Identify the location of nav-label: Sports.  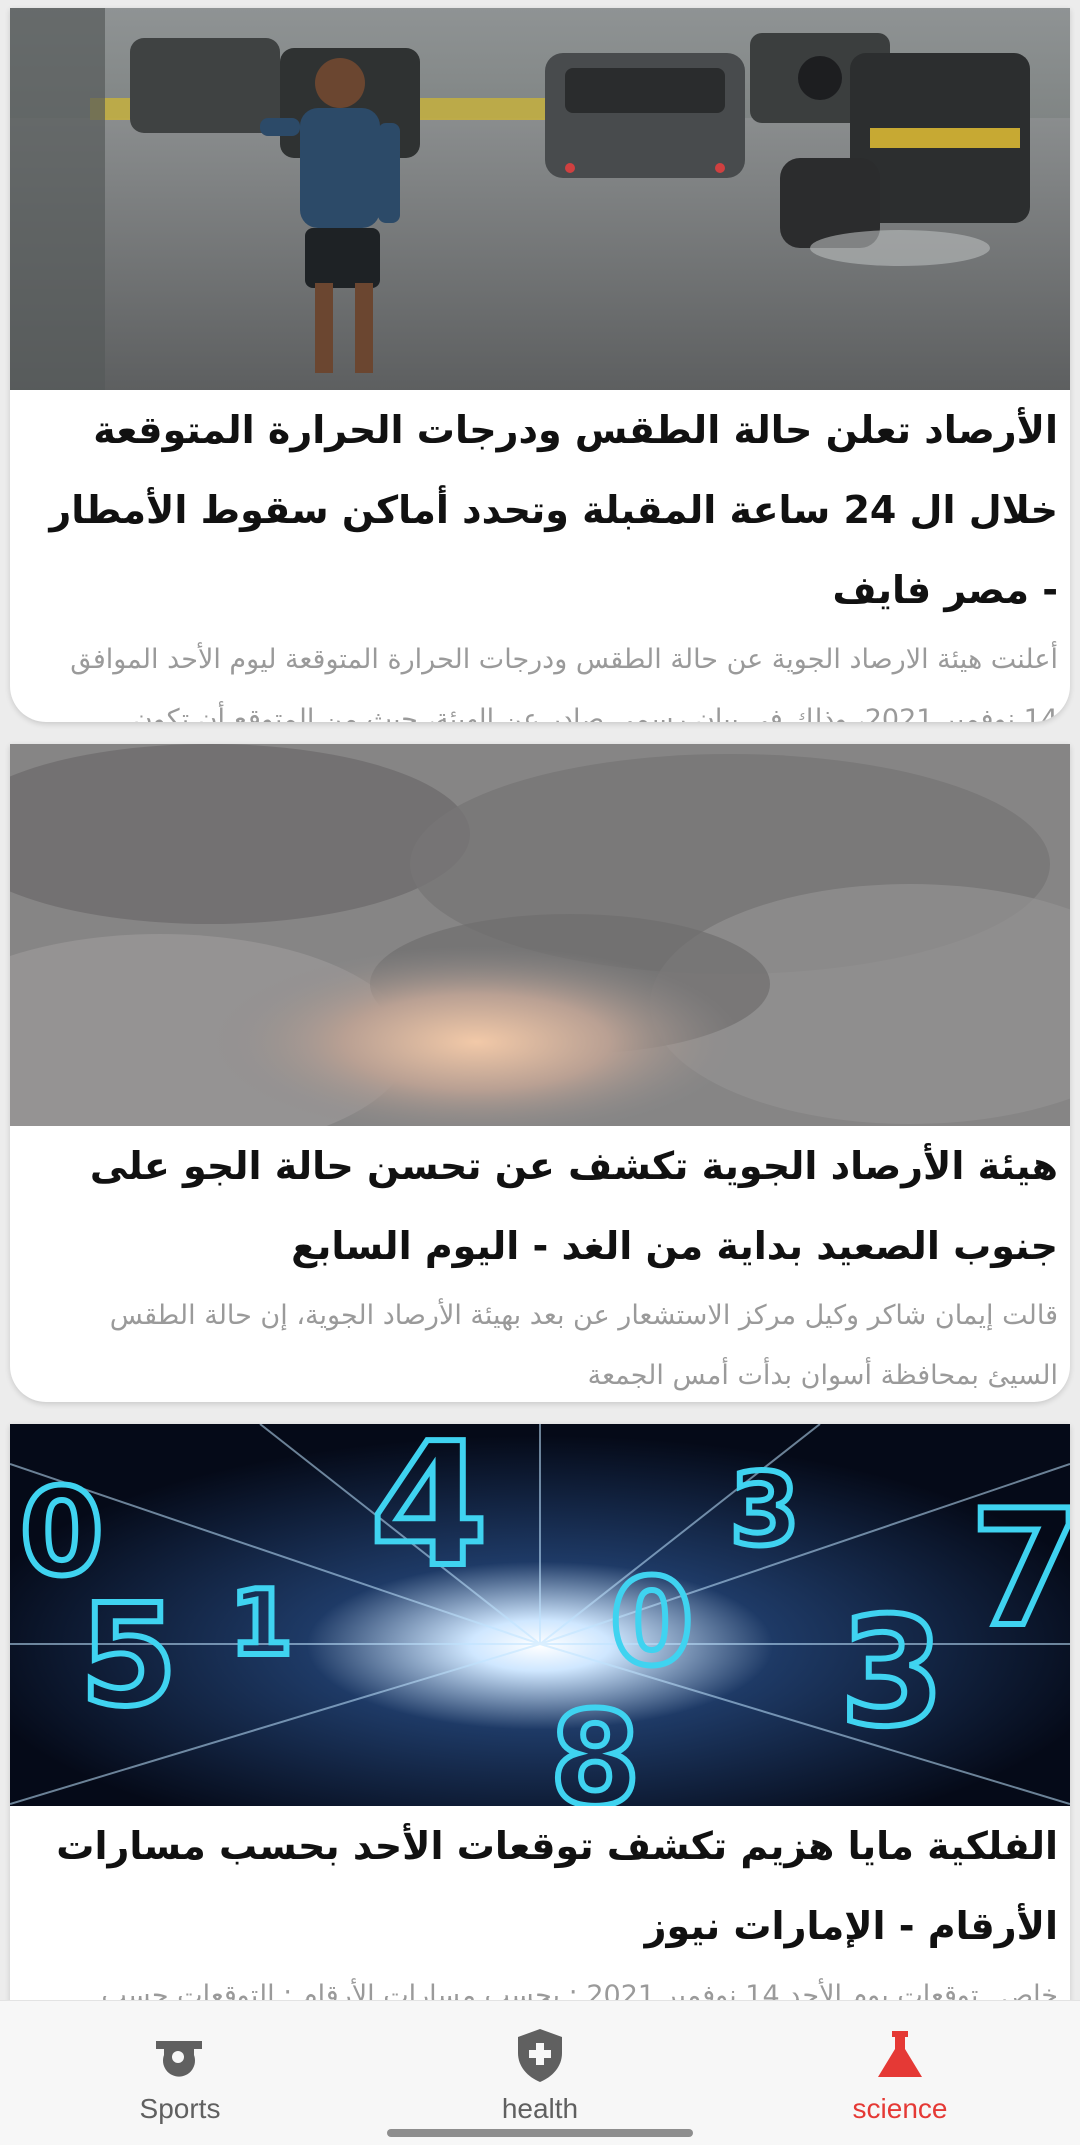
(180, 2108).